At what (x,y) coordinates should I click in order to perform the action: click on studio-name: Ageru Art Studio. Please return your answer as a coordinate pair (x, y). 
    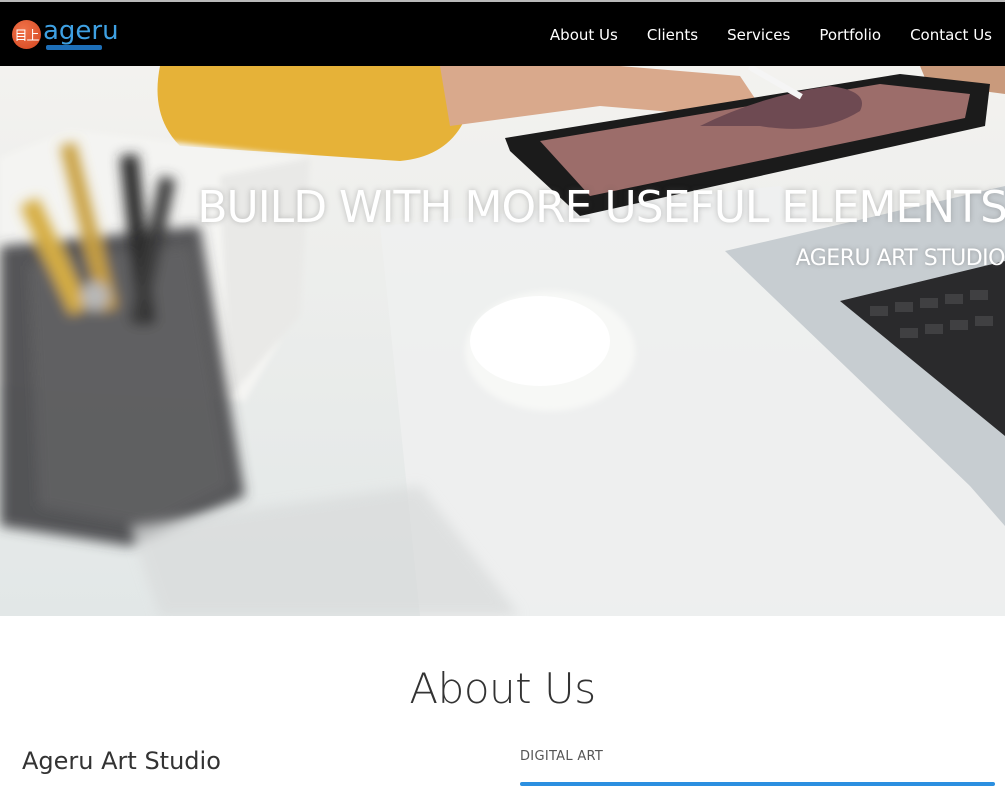
    Looking at the image, I should click on (121, 761).